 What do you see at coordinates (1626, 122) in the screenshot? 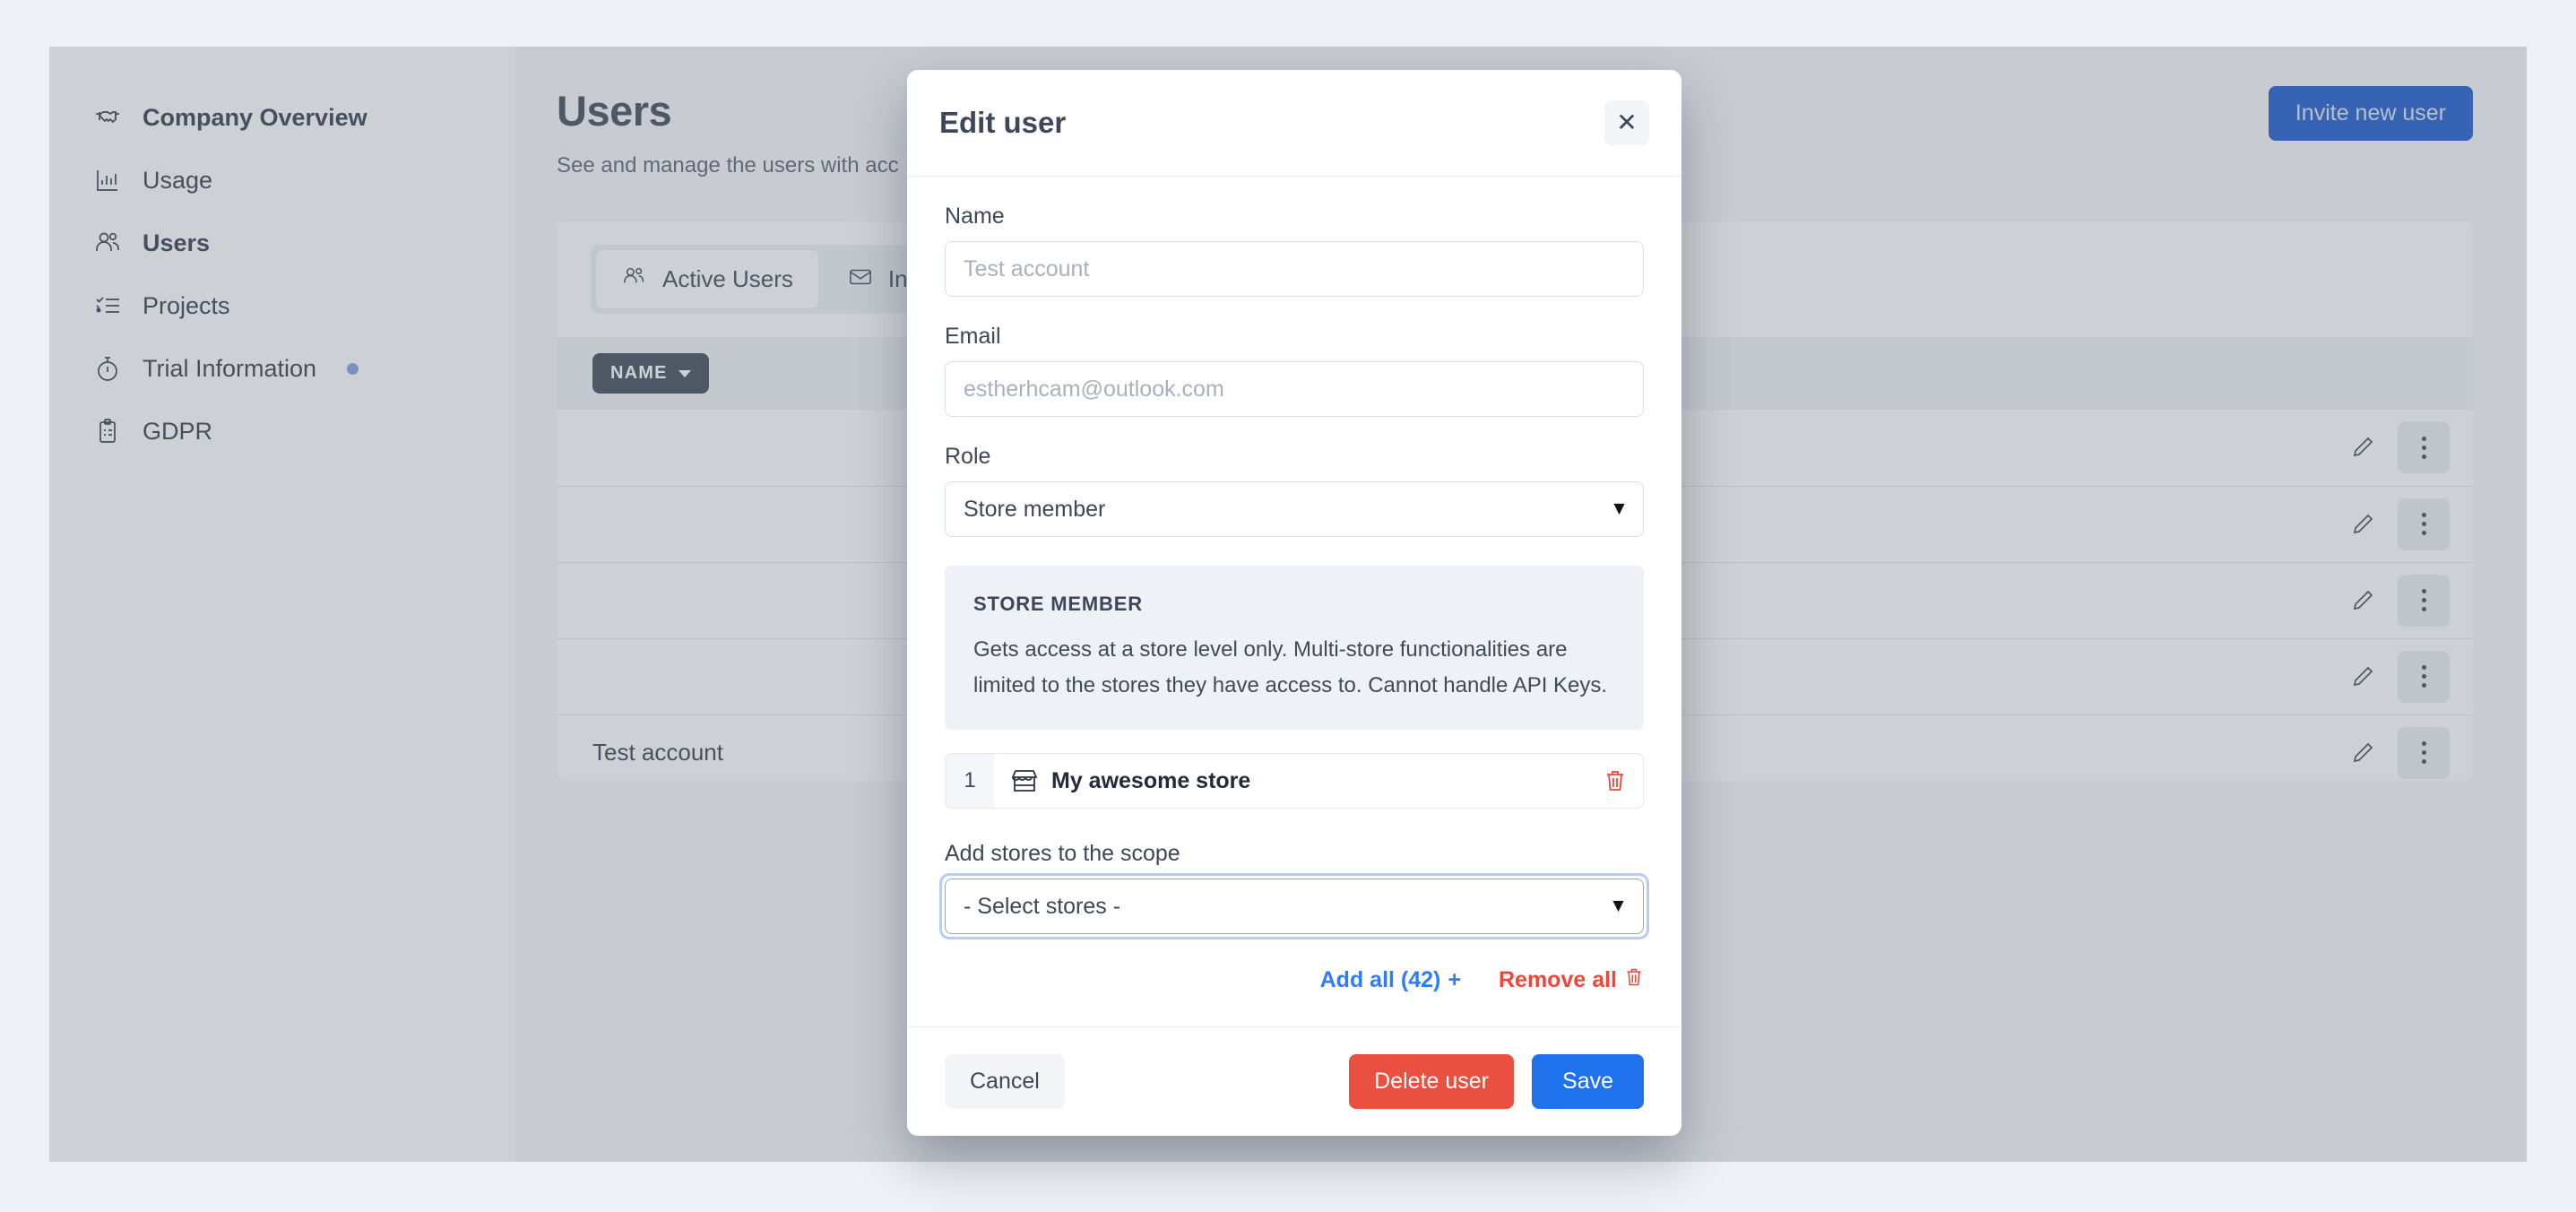
I see `close-icon: ✕` at bounding box center [1626, 122].